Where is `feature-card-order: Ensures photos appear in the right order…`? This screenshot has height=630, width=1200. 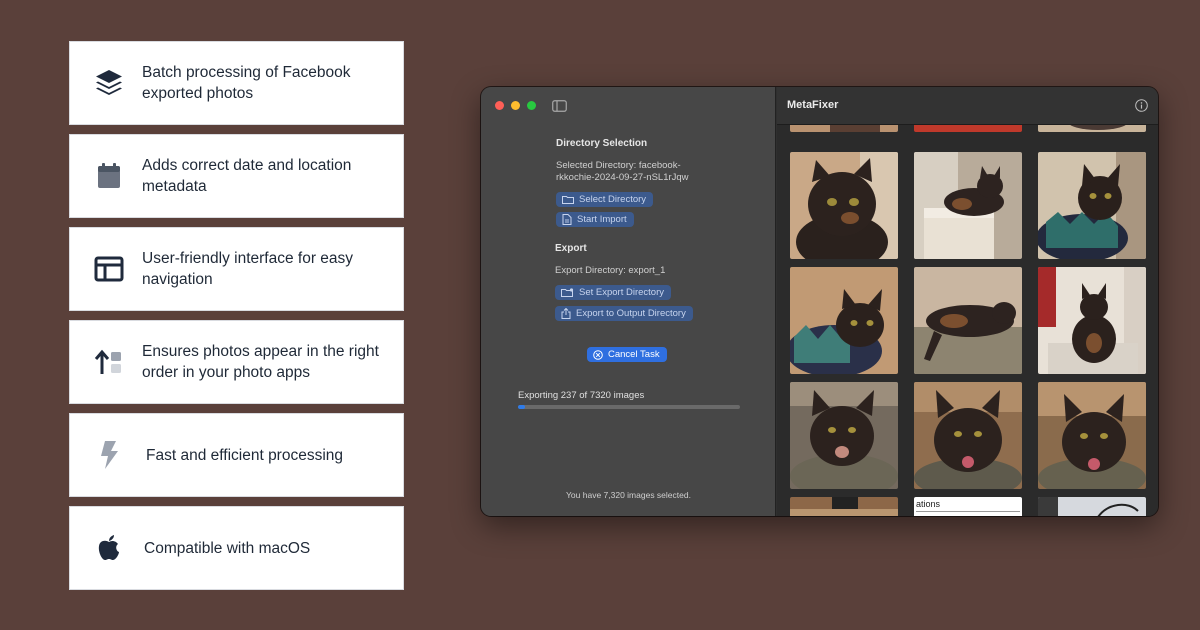 feature-card-order: Ensures photos appear in the right order… is located at coordinates (236, 362).